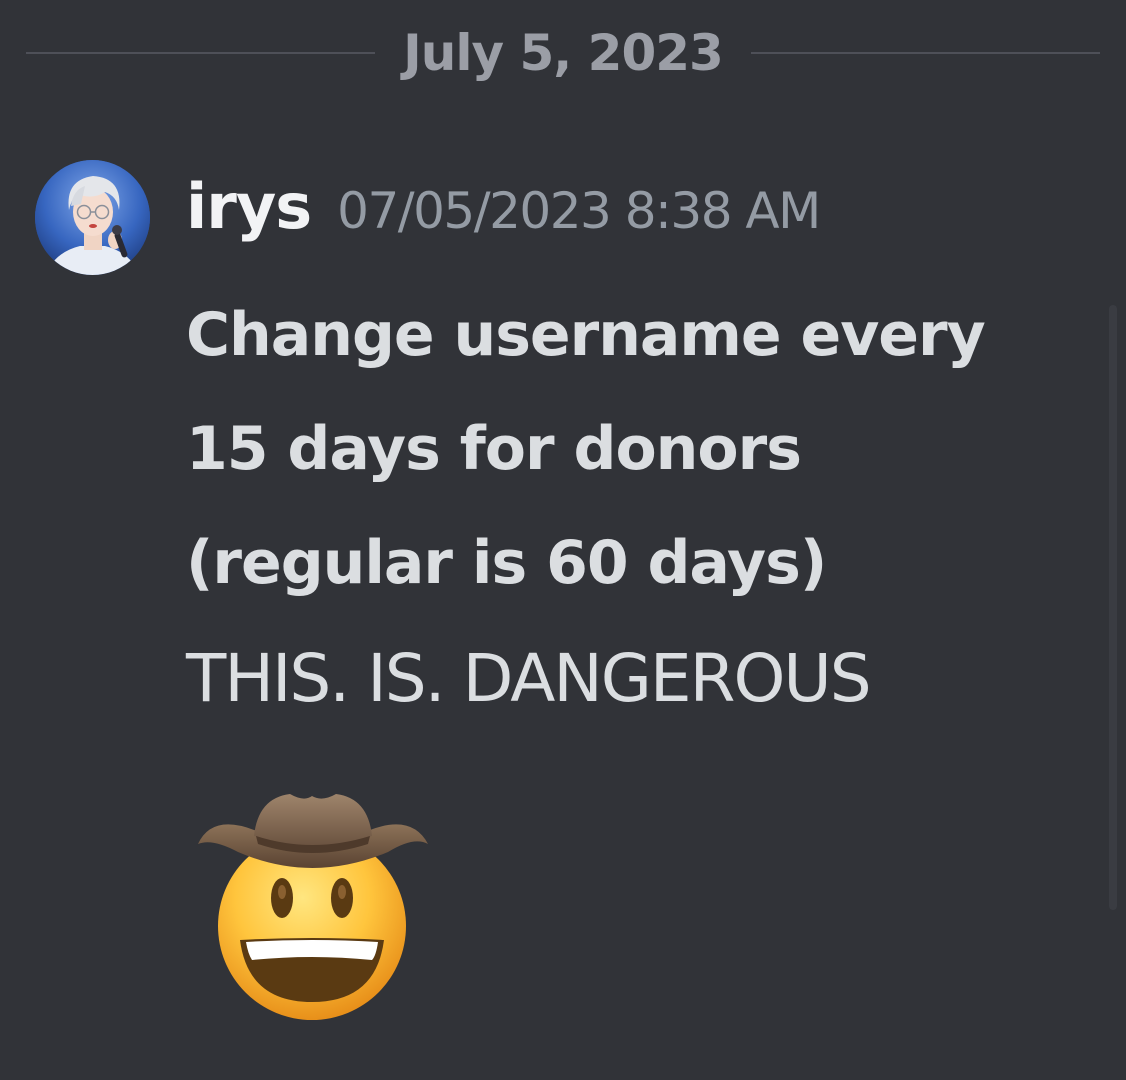 The image size is (1126, 1080). I want to click on cowboy-hat-face-emoji, so click(312, 900).